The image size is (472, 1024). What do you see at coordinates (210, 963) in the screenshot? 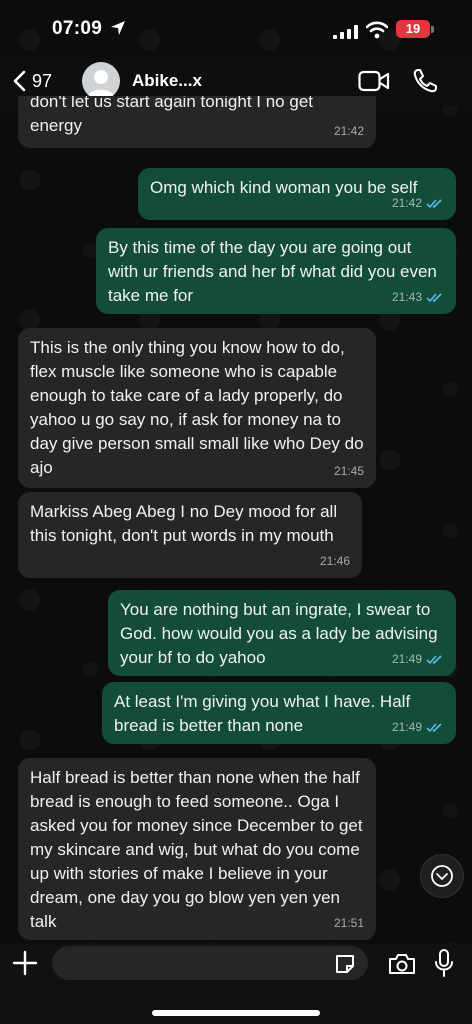
I see `message-input` at bounding box center [210, 963].